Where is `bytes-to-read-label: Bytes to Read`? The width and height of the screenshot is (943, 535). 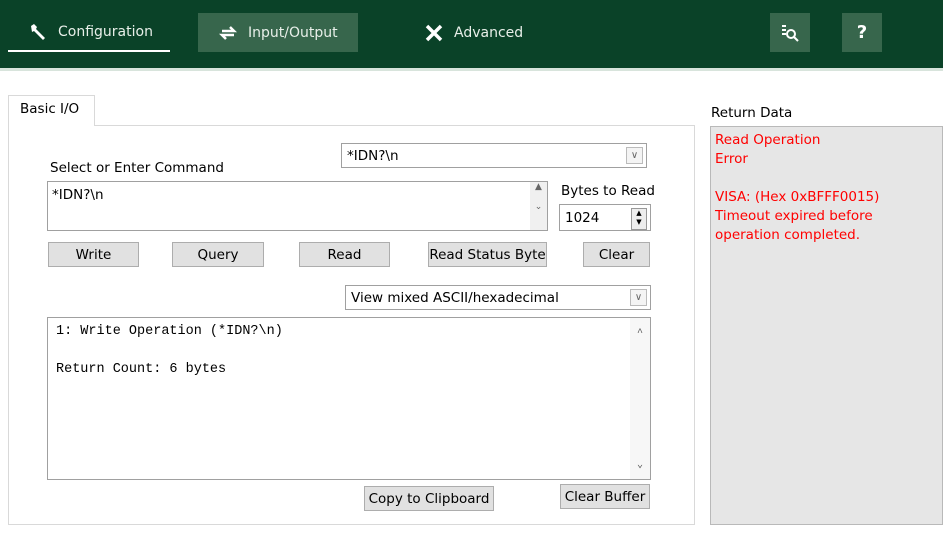
bytes-to-read-label: Bytes to Read is located at coordinates (608, 191).